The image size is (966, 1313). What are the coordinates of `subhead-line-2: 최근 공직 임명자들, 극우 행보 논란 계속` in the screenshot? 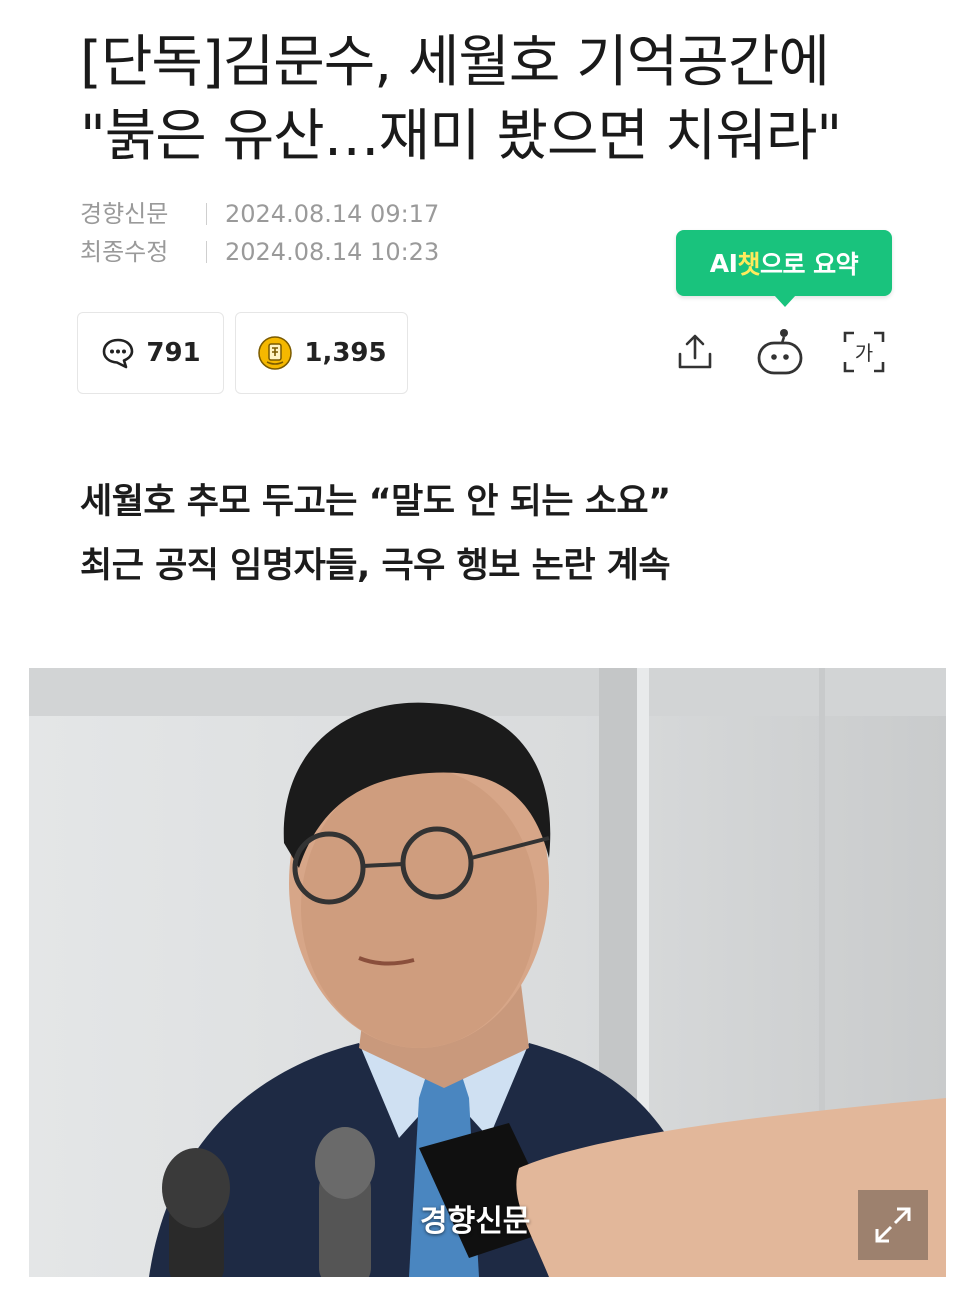 It's located at (375, 566).